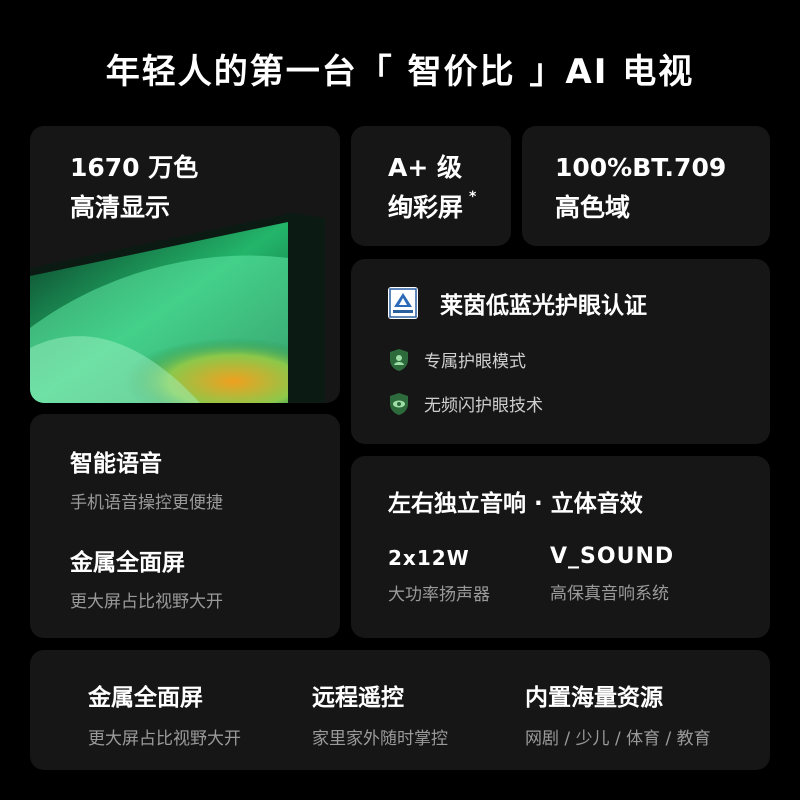  I want to click on voice-screen-card: 智能语音 手机语音操控更便捷 金属全面屏 更大屏占比视野大开, so click(185, 526).